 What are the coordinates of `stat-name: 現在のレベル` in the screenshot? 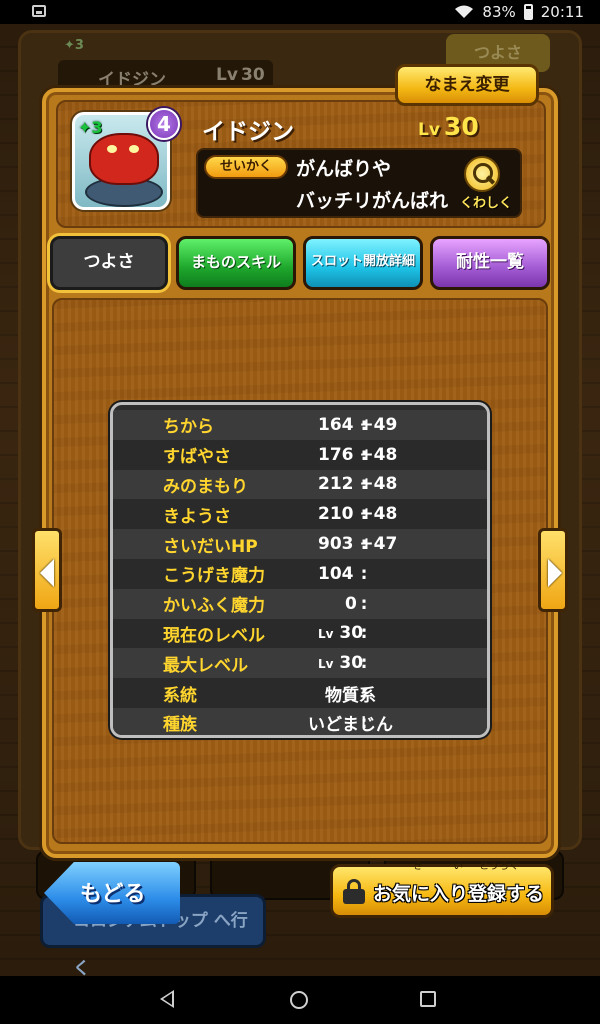 It's located at (214, 635).